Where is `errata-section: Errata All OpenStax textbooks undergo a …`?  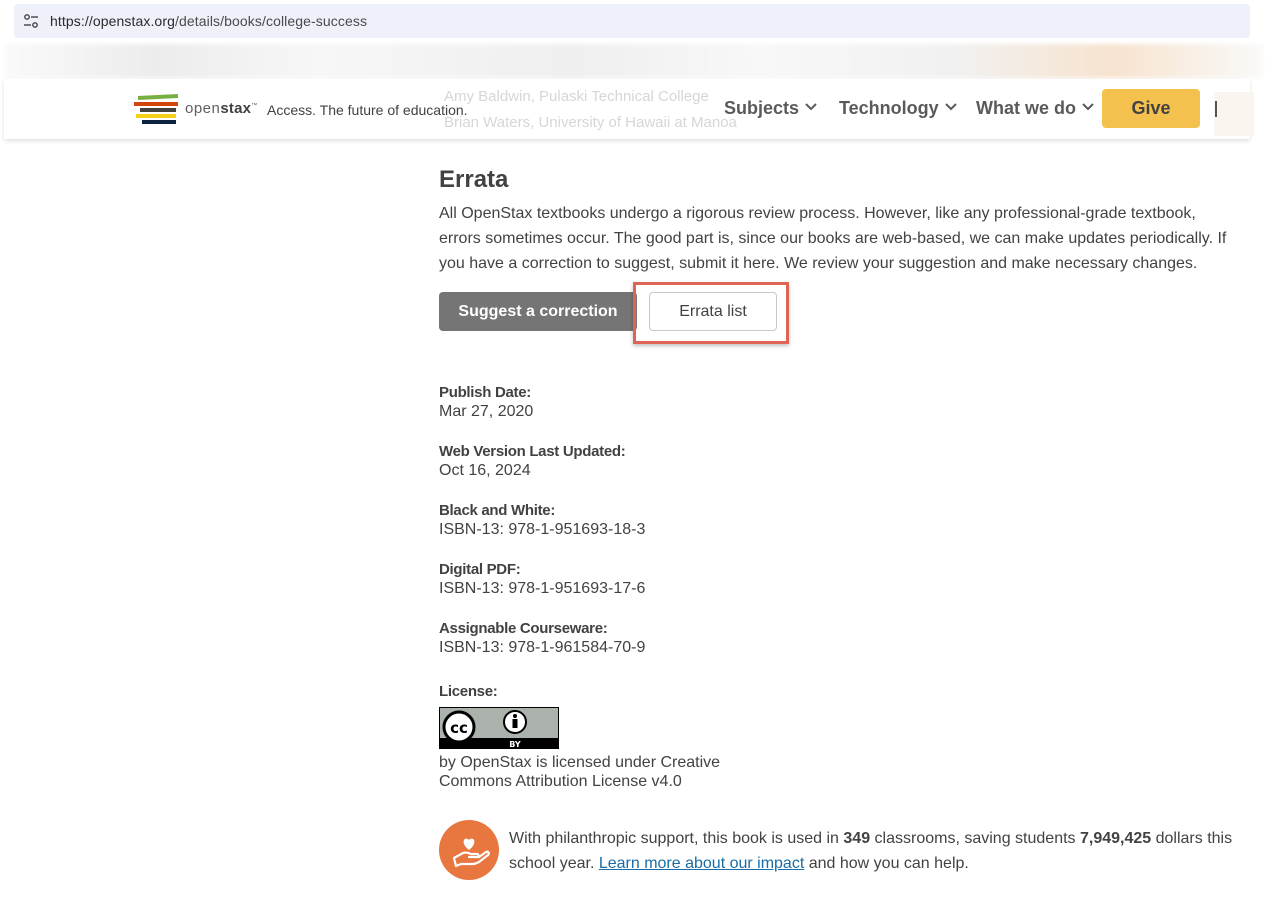
errata-section: Errata All OpenStax textbooks undergo a … is located at coordinates (839, 259).